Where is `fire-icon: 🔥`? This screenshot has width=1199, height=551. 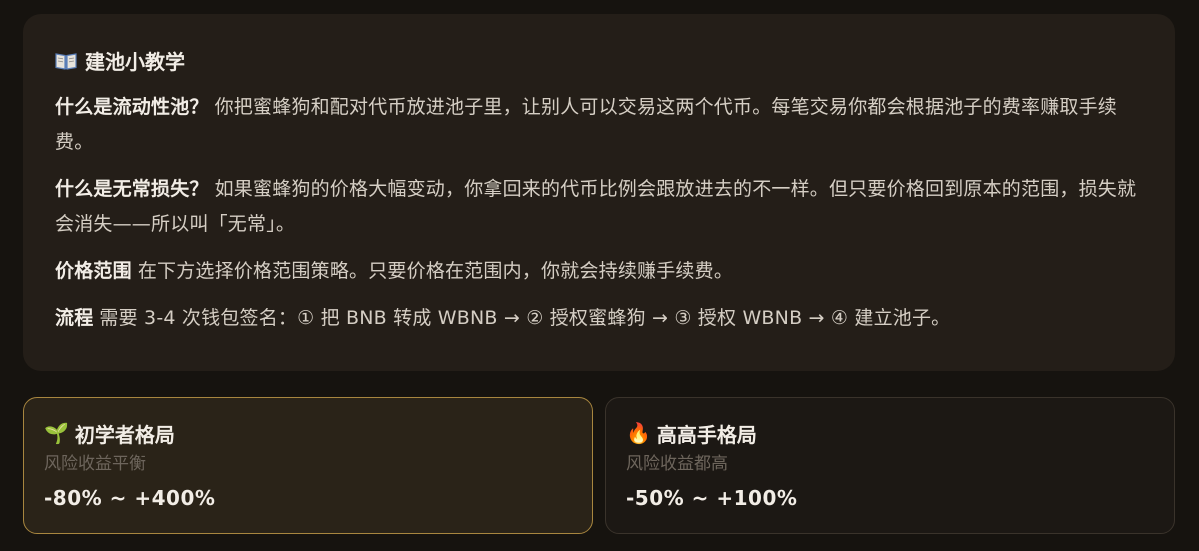 fire-icon: 🔥 is located at coordinates (638, 433).